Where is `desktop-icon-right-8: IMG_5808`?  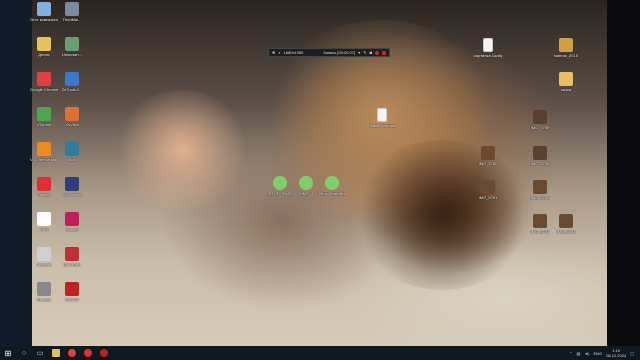
desktop-icon-right-8: IMG_5808 is located at coordinates (566, 224).